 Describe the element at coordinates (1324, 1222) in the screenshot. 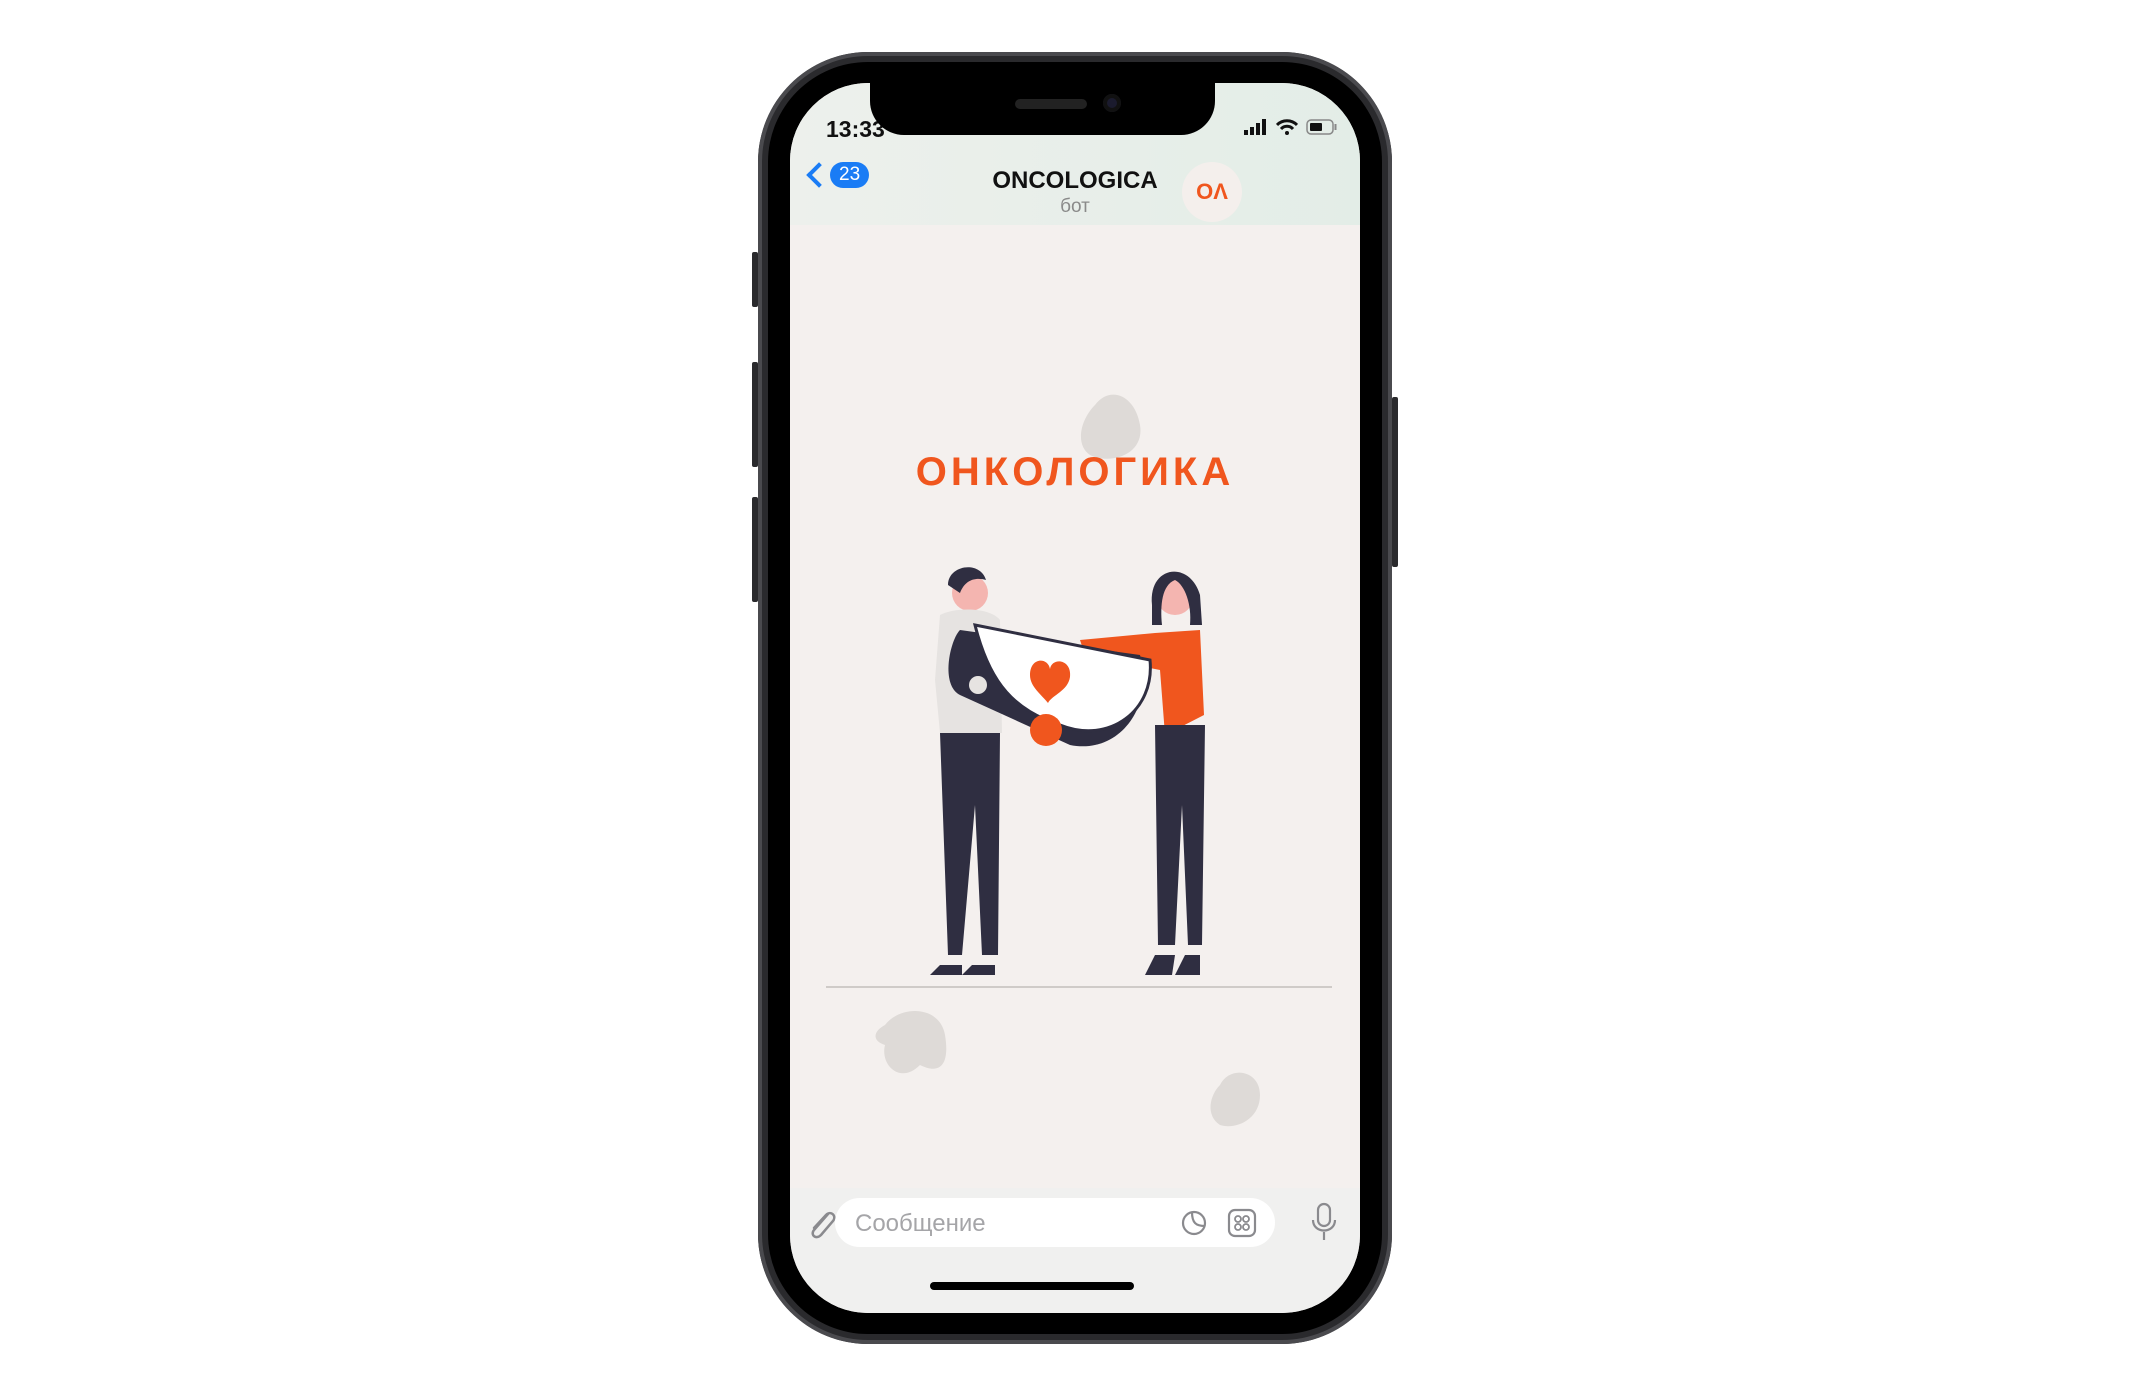

I see `microphone-icon` at that location.